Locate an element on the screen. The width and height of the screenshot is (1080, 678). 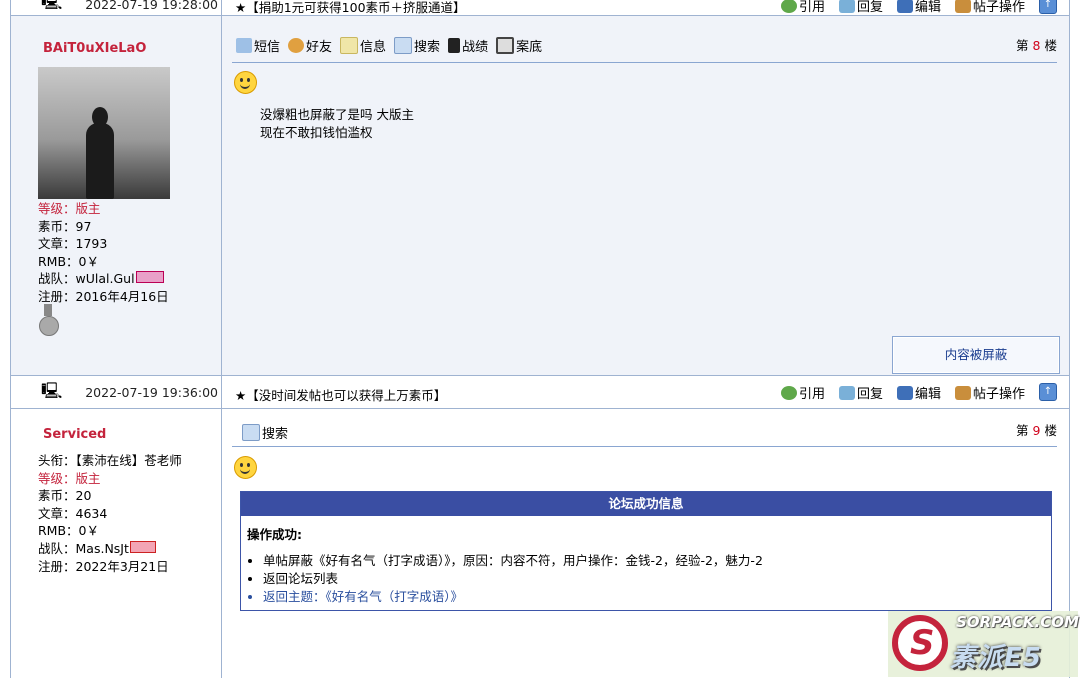
clipboard-icon is located at coordinates (349, 45).